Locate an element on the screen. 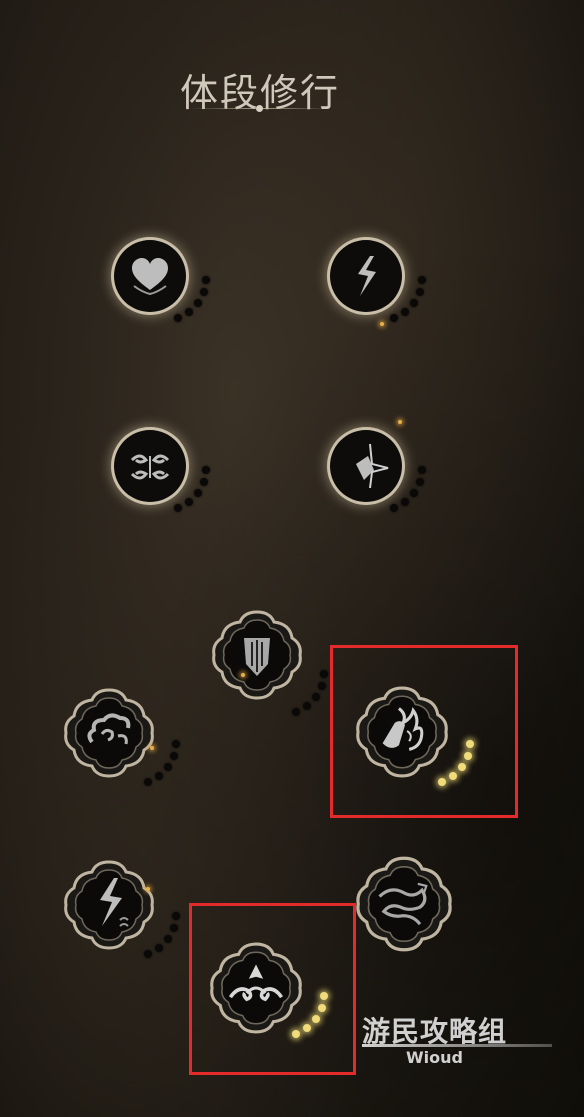 The height and width of the screenshot is (1117, 584). selected-highlight-cloud-crest is located at coordinates (272, 989).